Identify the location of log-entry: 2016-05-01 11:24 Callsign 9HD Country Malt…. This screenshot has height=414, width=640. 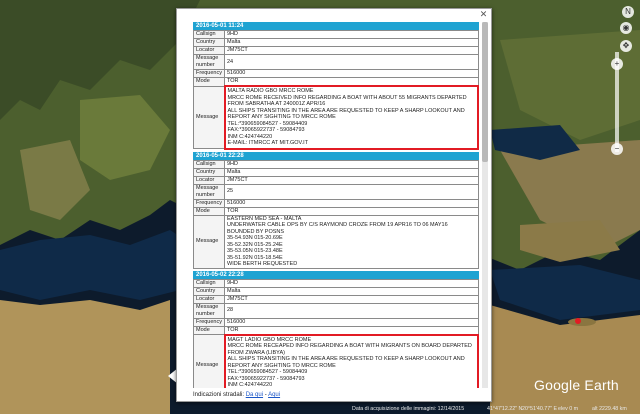
(336, 86).